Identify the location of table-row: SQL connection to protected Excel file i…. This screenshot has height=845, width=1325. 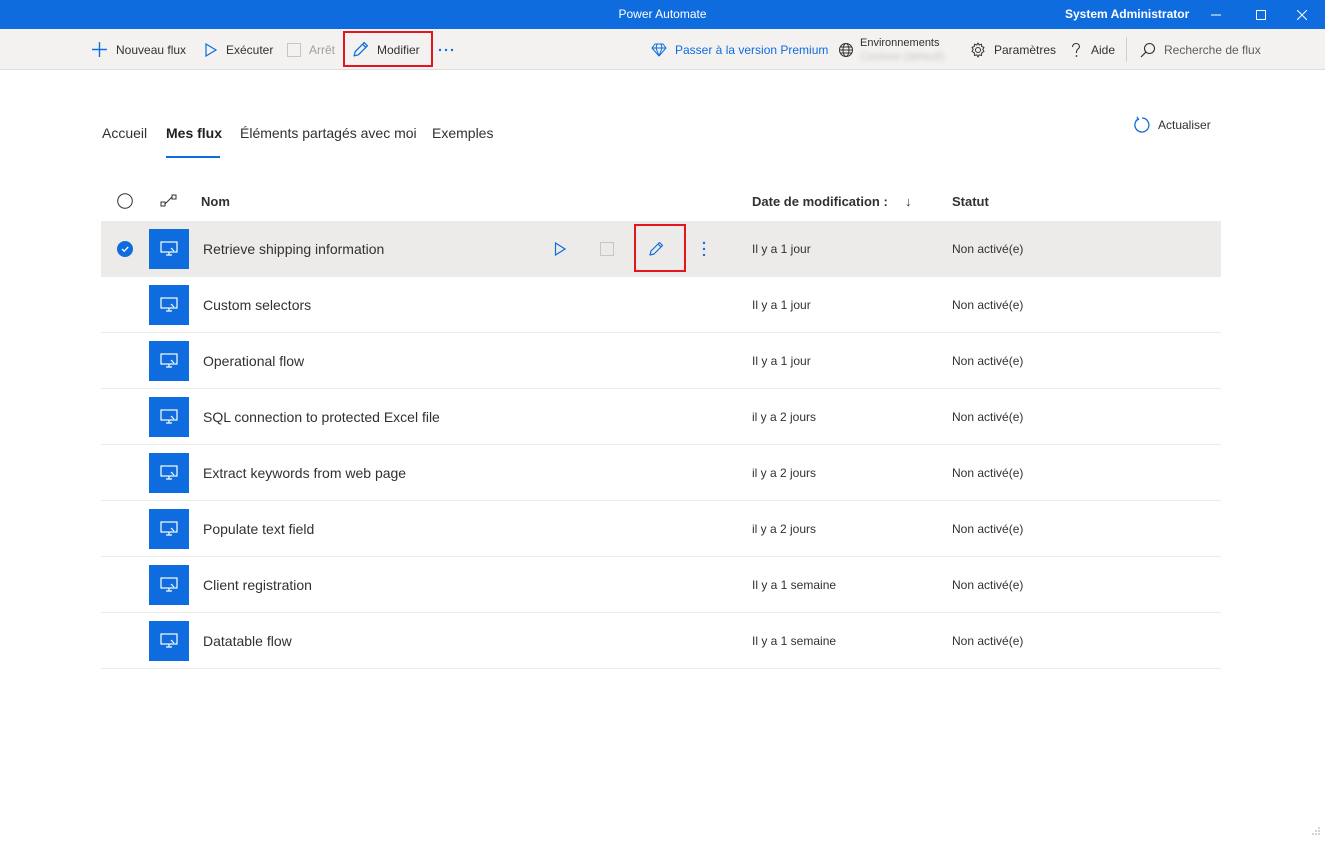
(661, 417).